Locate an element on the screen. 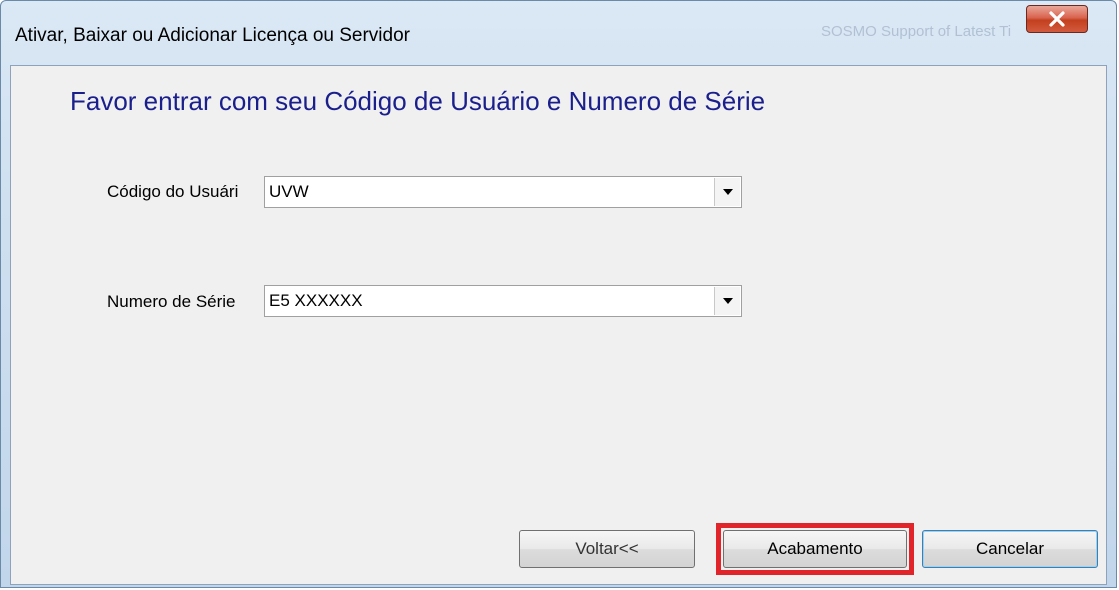  user-code-dropdown-button is located at coordinates (727, 192).